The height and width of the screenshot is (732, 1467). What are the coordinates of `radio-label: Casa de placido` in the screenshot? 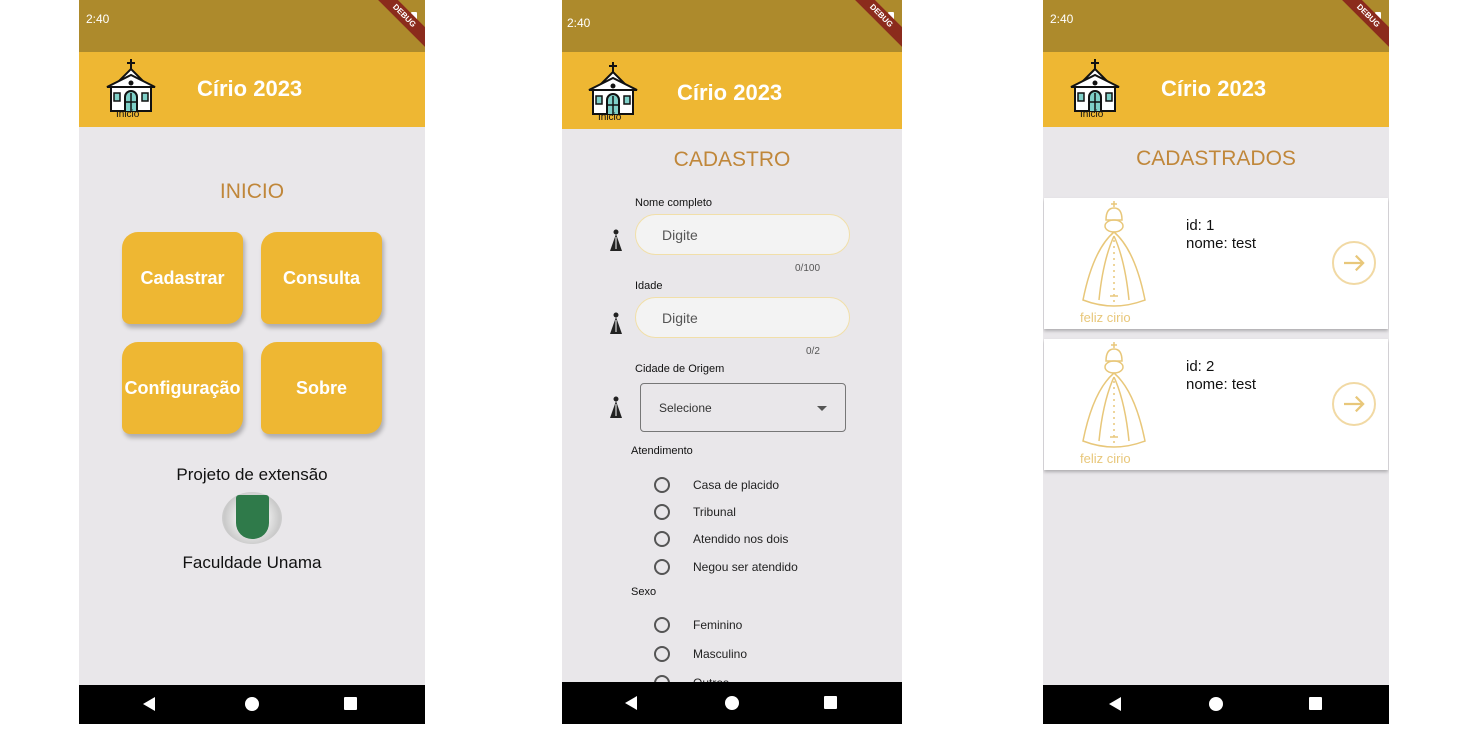 It's located at (736, 485).